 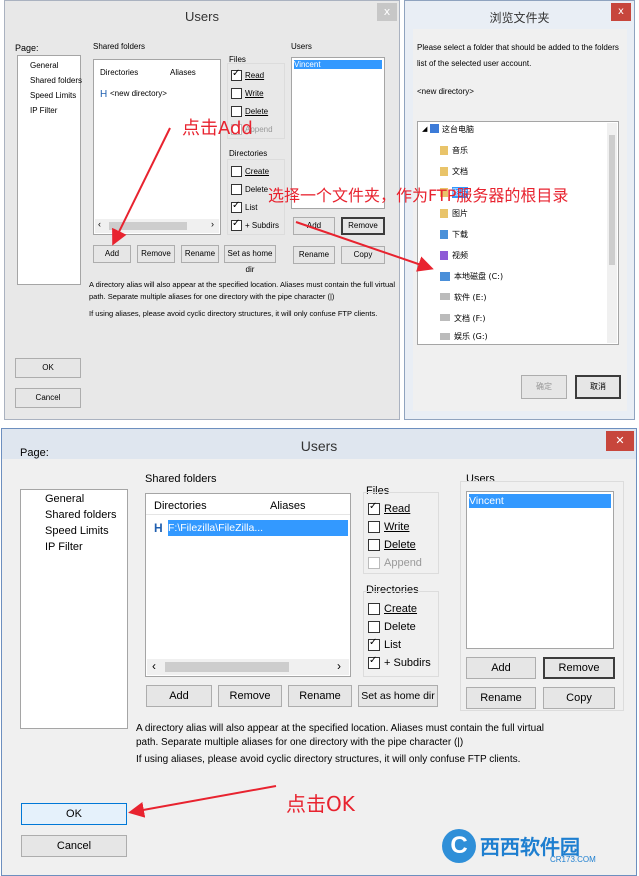 I want to click on tree-drive-f: 文档 (F:), so click(x=469, y=318).